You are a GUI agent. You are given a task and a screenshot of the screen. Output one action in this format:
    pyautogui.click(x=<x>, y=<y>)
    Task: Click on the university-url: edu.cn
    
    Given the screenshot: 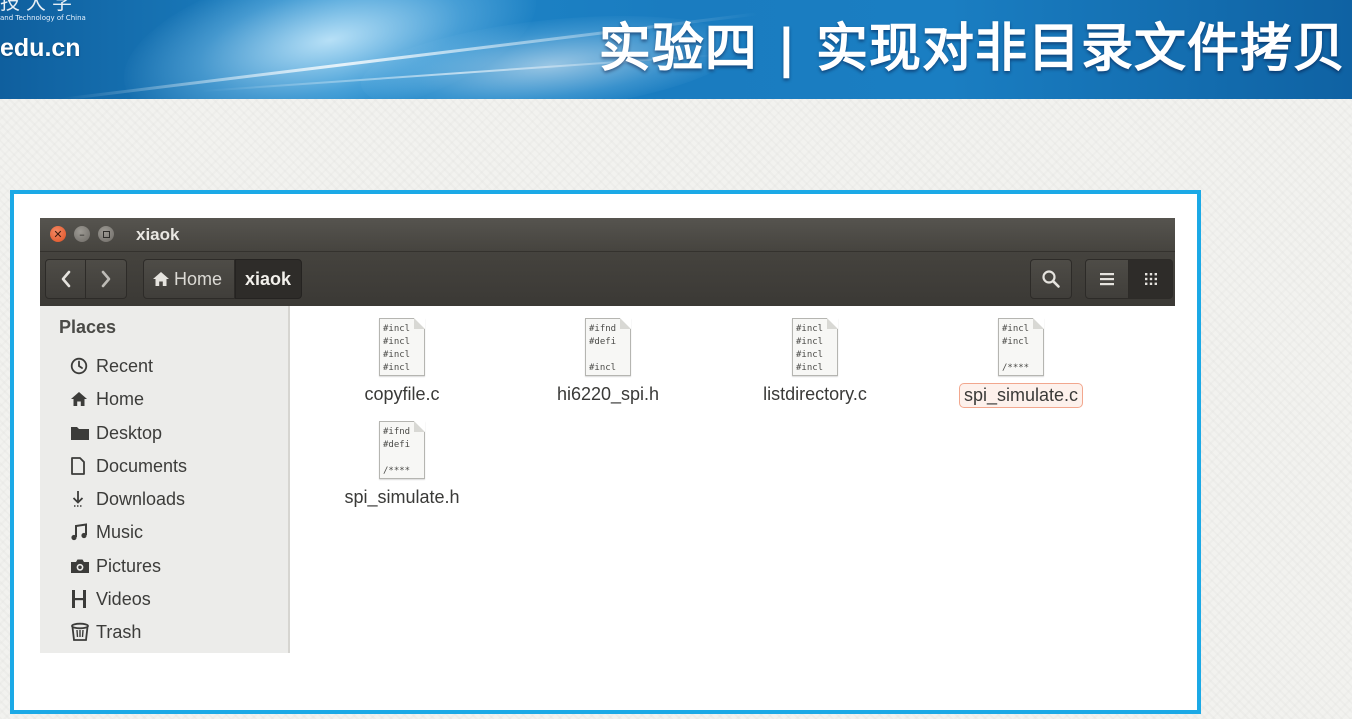 What is the action you would take?
    pyautogui.click(x=40, y=48)
    